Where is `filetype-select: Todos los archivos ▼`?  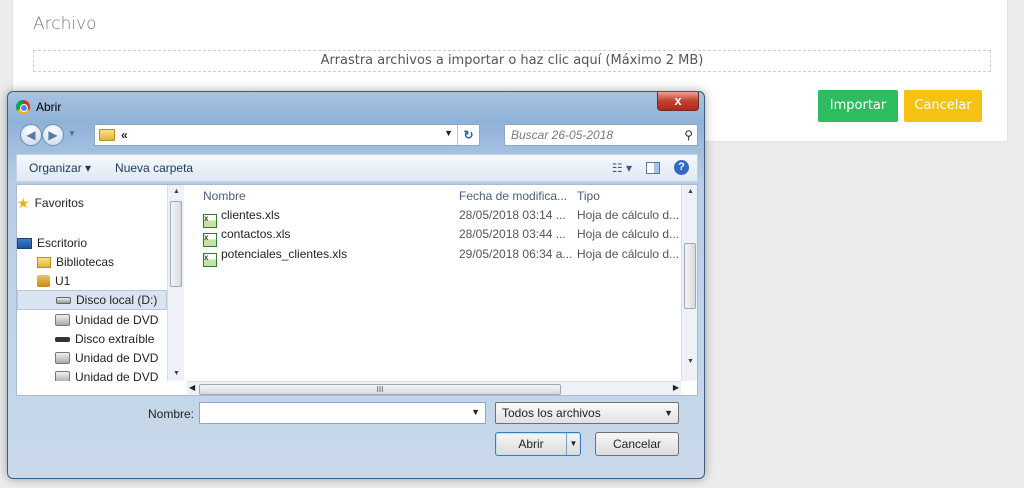
filetype-select: Todos los archivos ▼ is located at coordinates (587, 413).